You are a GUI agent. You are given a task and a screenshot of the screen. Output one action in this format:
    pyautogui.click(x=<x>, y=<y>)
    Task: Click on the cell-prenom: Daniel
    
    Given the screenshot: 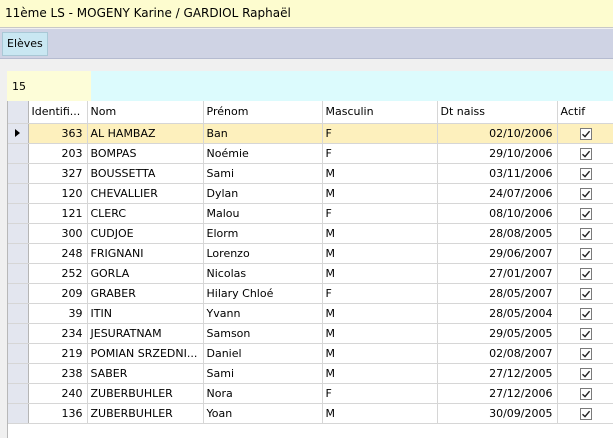 What is the action you would take?
    pyautogui.click(x=263, y=353)
    